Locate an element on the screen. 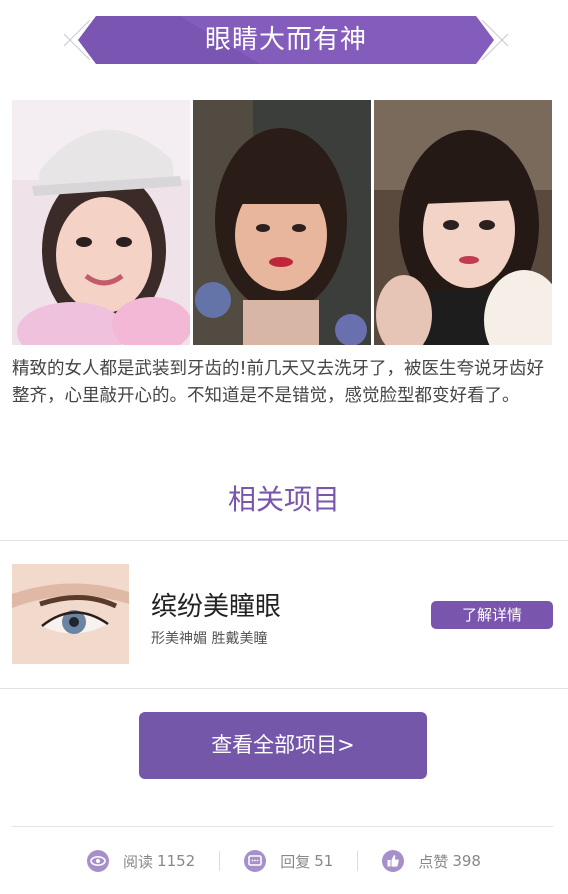 The image size is (568, 894). banner-title: 眼睛大而有神 is located at coordinates (285, 40).